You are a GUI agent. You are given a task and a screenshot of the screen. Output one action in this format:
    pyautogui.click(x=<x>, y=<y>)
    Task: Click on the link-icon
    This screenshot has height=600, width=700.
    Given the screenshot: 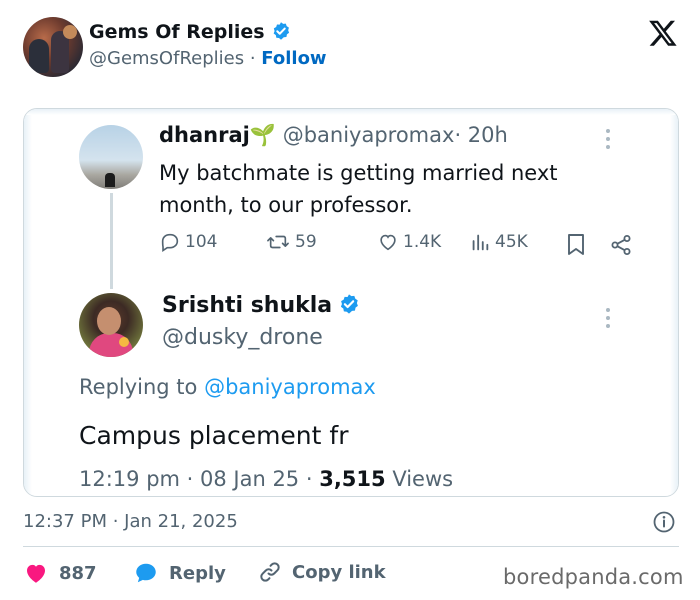 What is the action you would take?
    pyautogui.click(x=270, y=572)
    